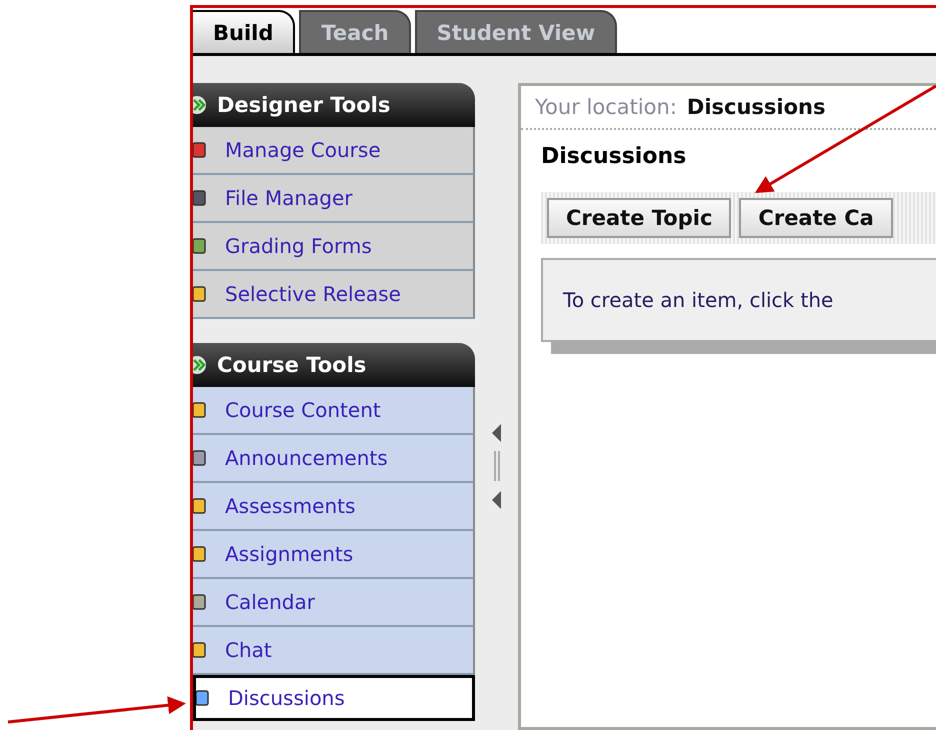 This screenshot has width=936, height=730. Describe the element at coordinates (334, 199) in the screenshot. I see `sidebar-item: File Manager` at that location.